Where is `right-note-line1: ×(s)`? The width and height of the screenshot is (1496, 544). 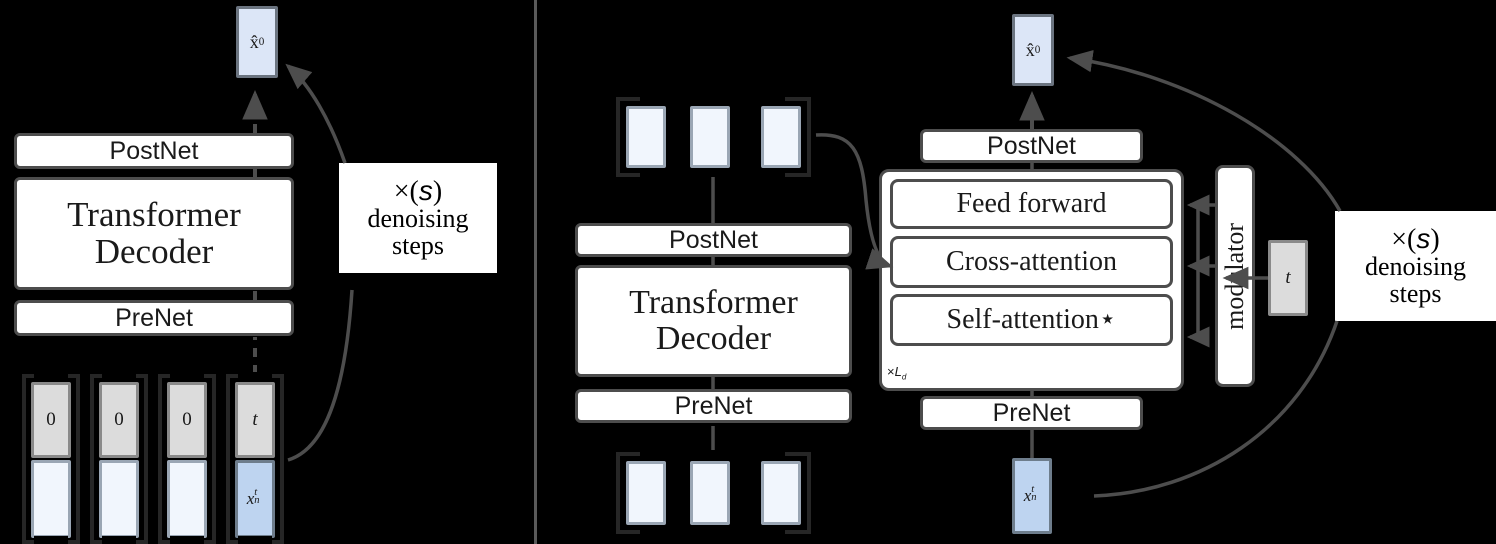 right-note-line1: ×(s) is located at coordinates (1415, 238).